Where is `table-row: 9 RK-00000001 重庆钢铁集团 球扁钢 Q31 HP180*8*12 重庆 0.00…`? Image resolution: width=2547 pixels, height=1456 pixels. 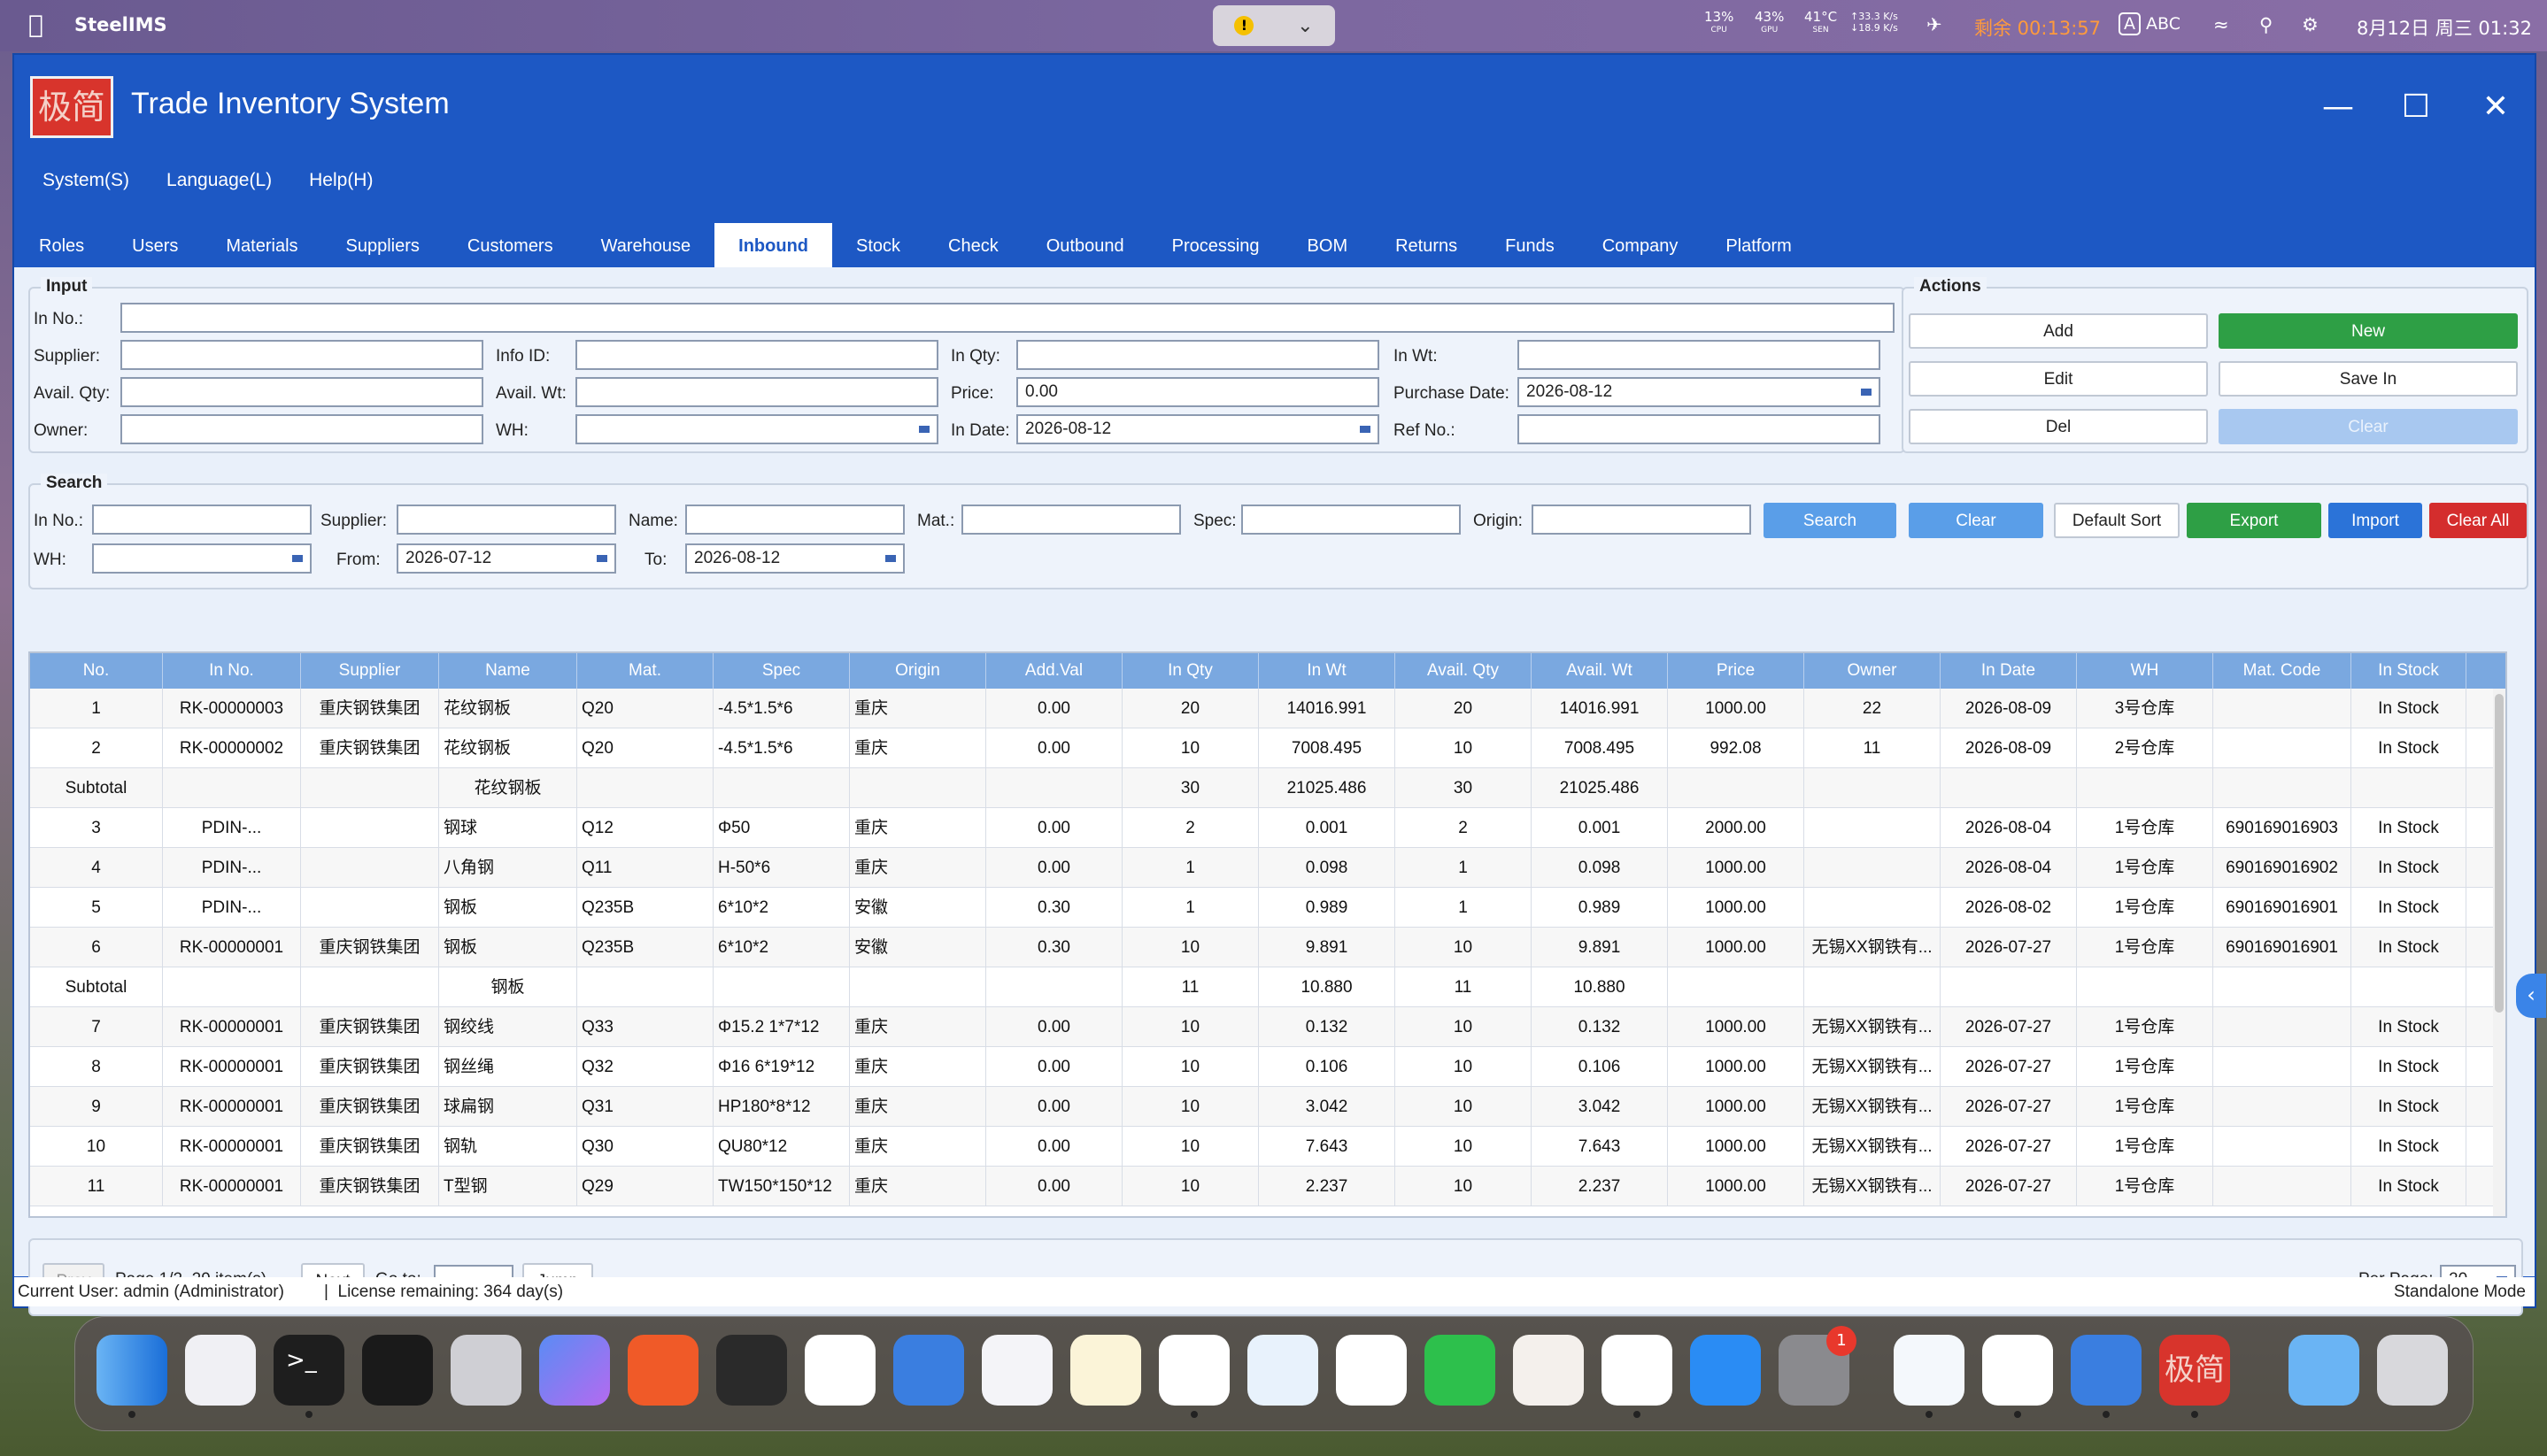
table-row: 9 RK-00000001 重庆钢铁集团 球扁钢 Q31 HP180*8*12 重庆 0.00… is located at coordinates (1268, 1107).